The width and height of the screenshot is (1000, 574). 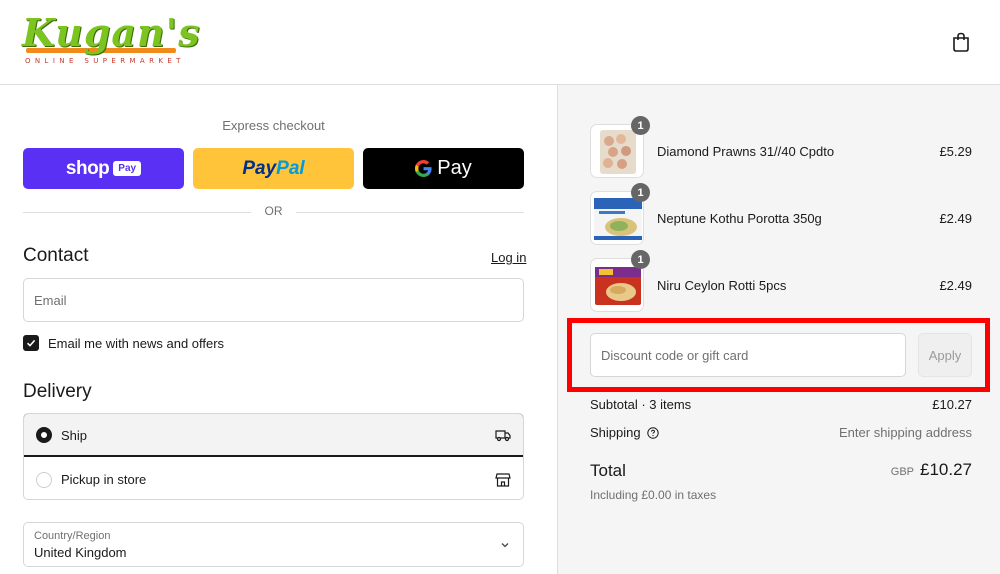 What do you see at coordinates (503, 436) in the screenshot?
I see `truck-icon` at bounding box center [503, 436].